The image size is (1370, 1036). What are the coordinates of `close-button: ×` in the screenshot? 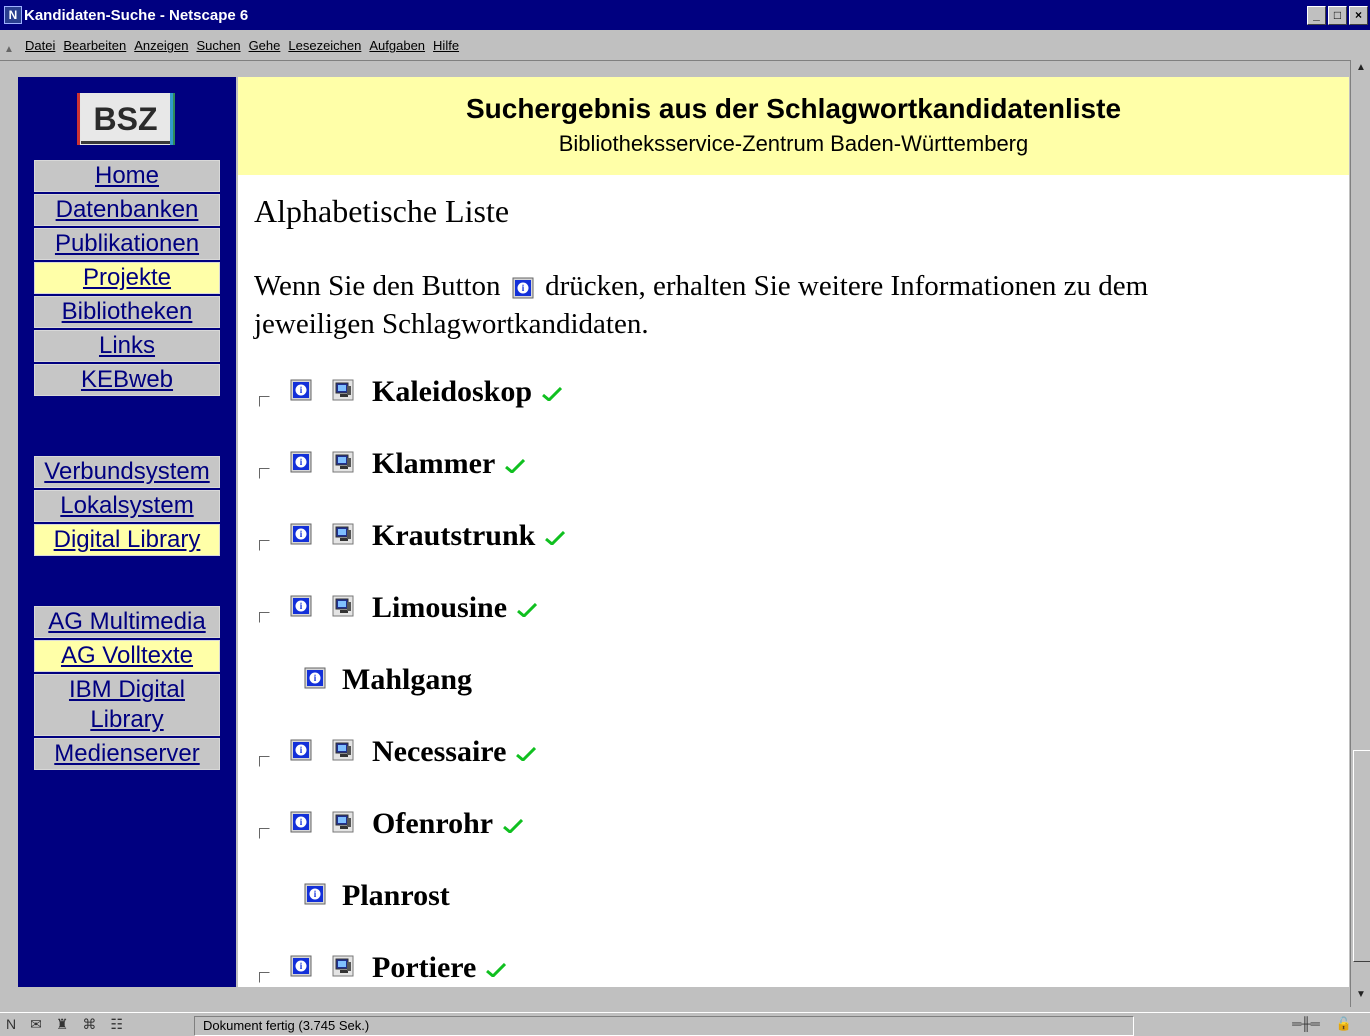 It's located at (1358, 15).